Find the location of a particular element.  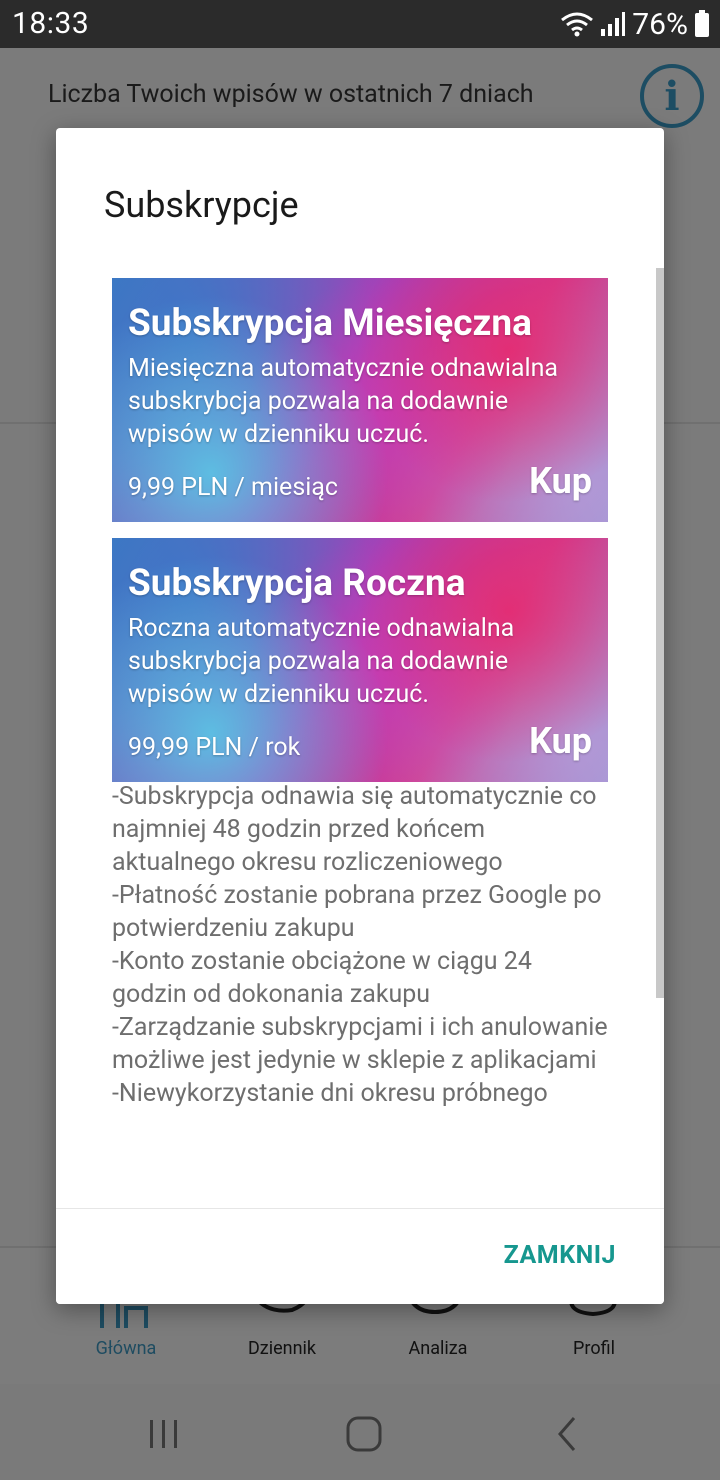

system-navigation-bar is located at coordinates (360, 1432).